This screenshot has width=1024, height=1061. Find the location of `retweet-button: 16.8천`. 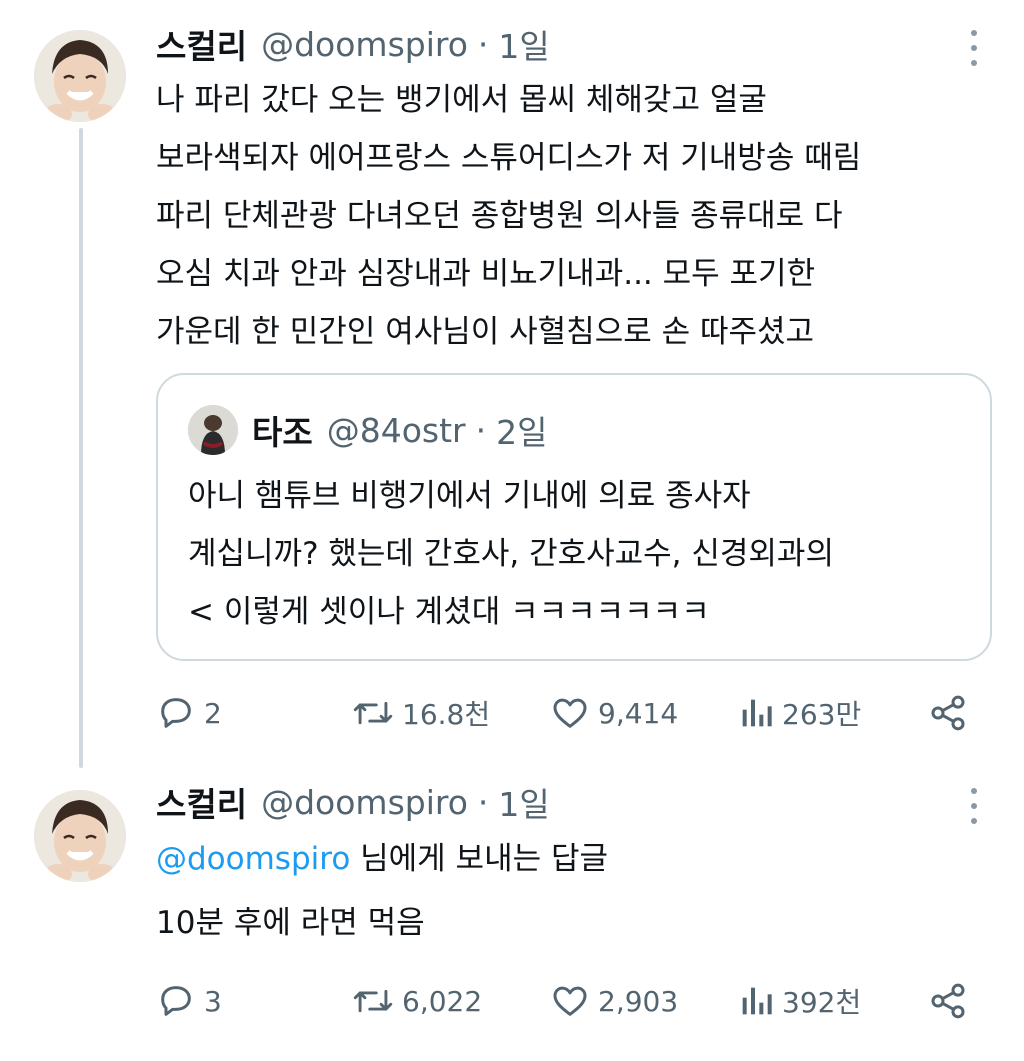

retweet-button: 16.8천 is located at coordinates (421, 713).